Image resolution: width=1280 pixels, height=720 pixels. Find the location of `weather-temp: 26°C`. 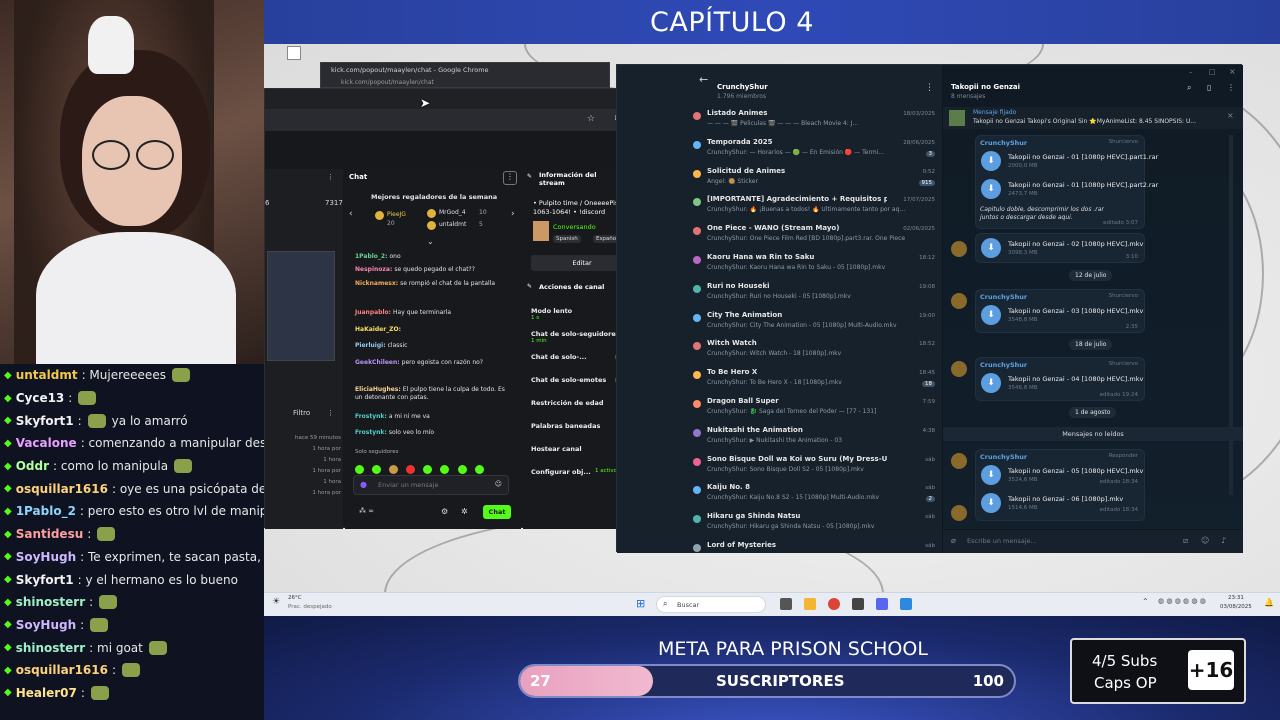

weather-temp: 26°C is located at coordinates (295, 598).